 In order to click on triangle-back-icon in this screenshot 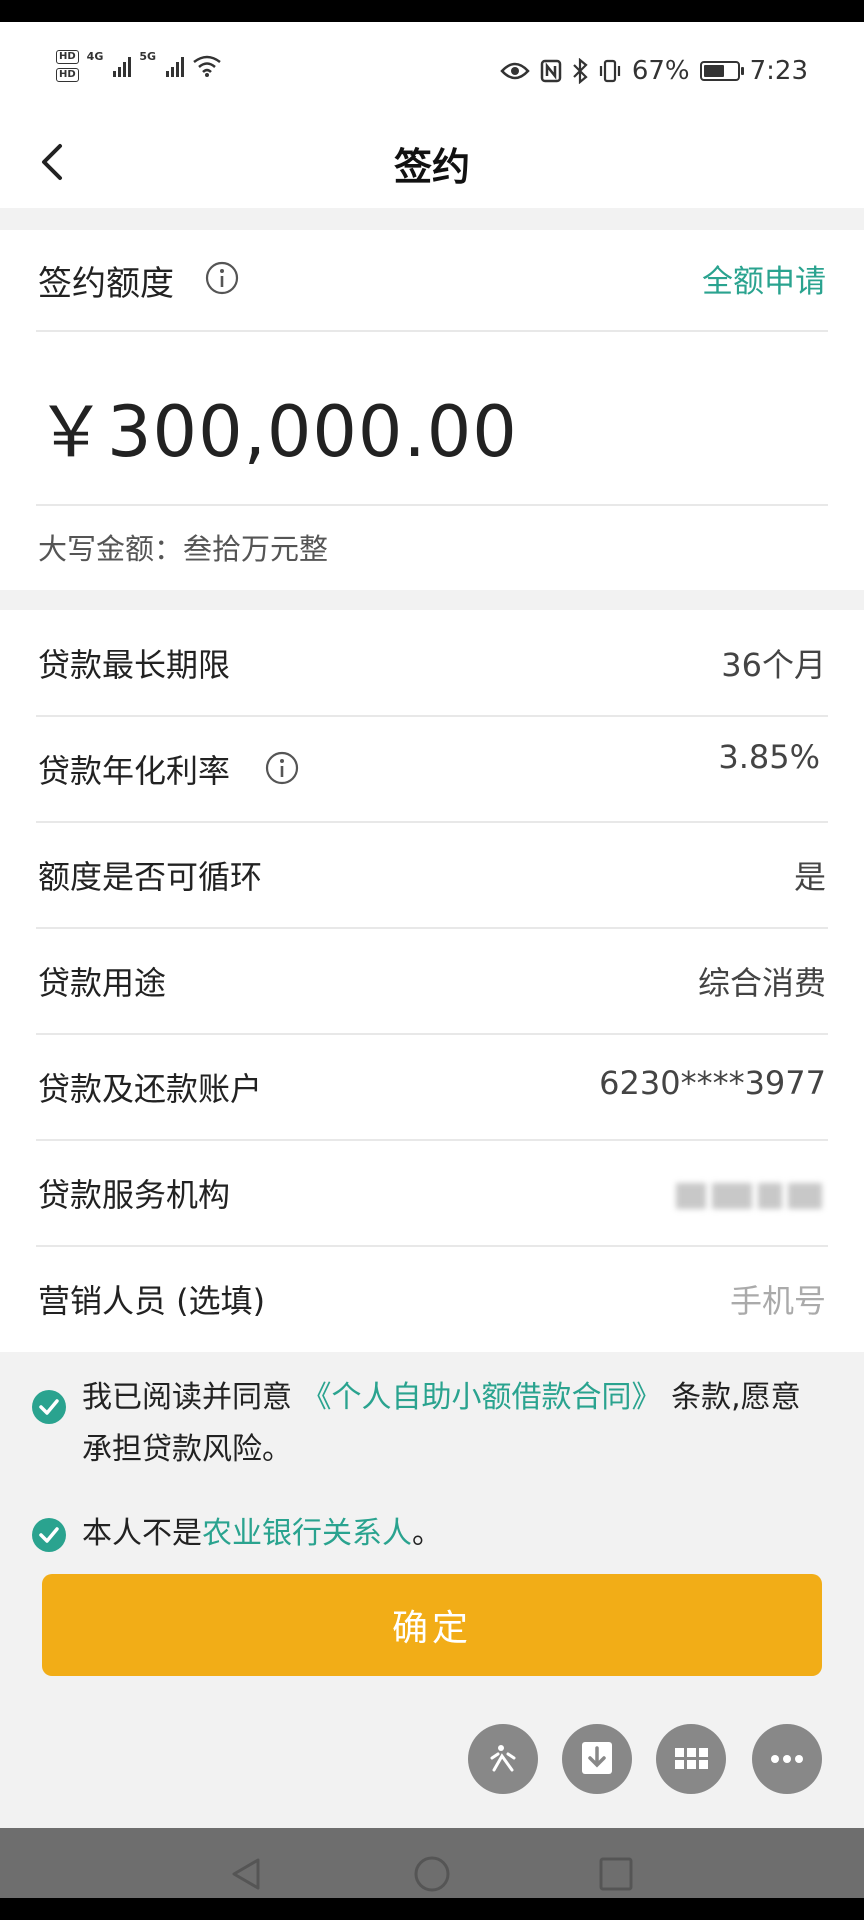, I will do `click(246, 1874)`.